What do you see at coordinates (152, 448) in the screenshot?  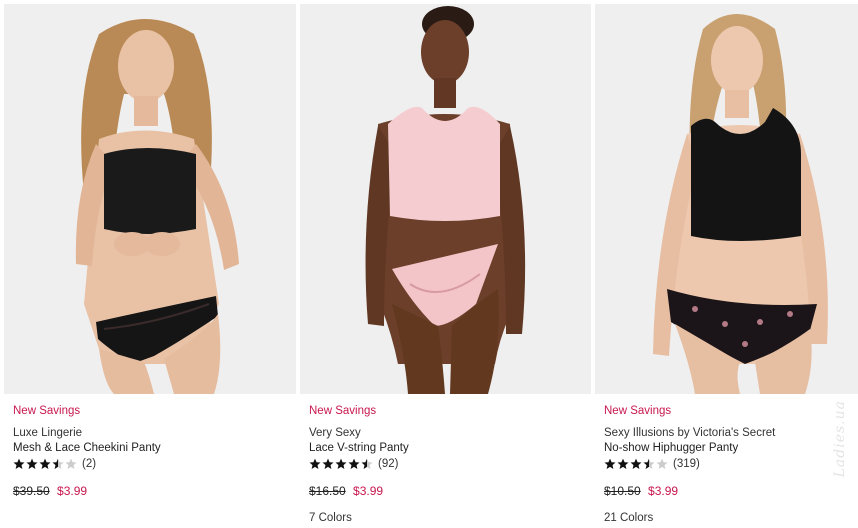 I see `product-name: Mesh & Lace Cheekini Panty` at bounding box center [152, 448].